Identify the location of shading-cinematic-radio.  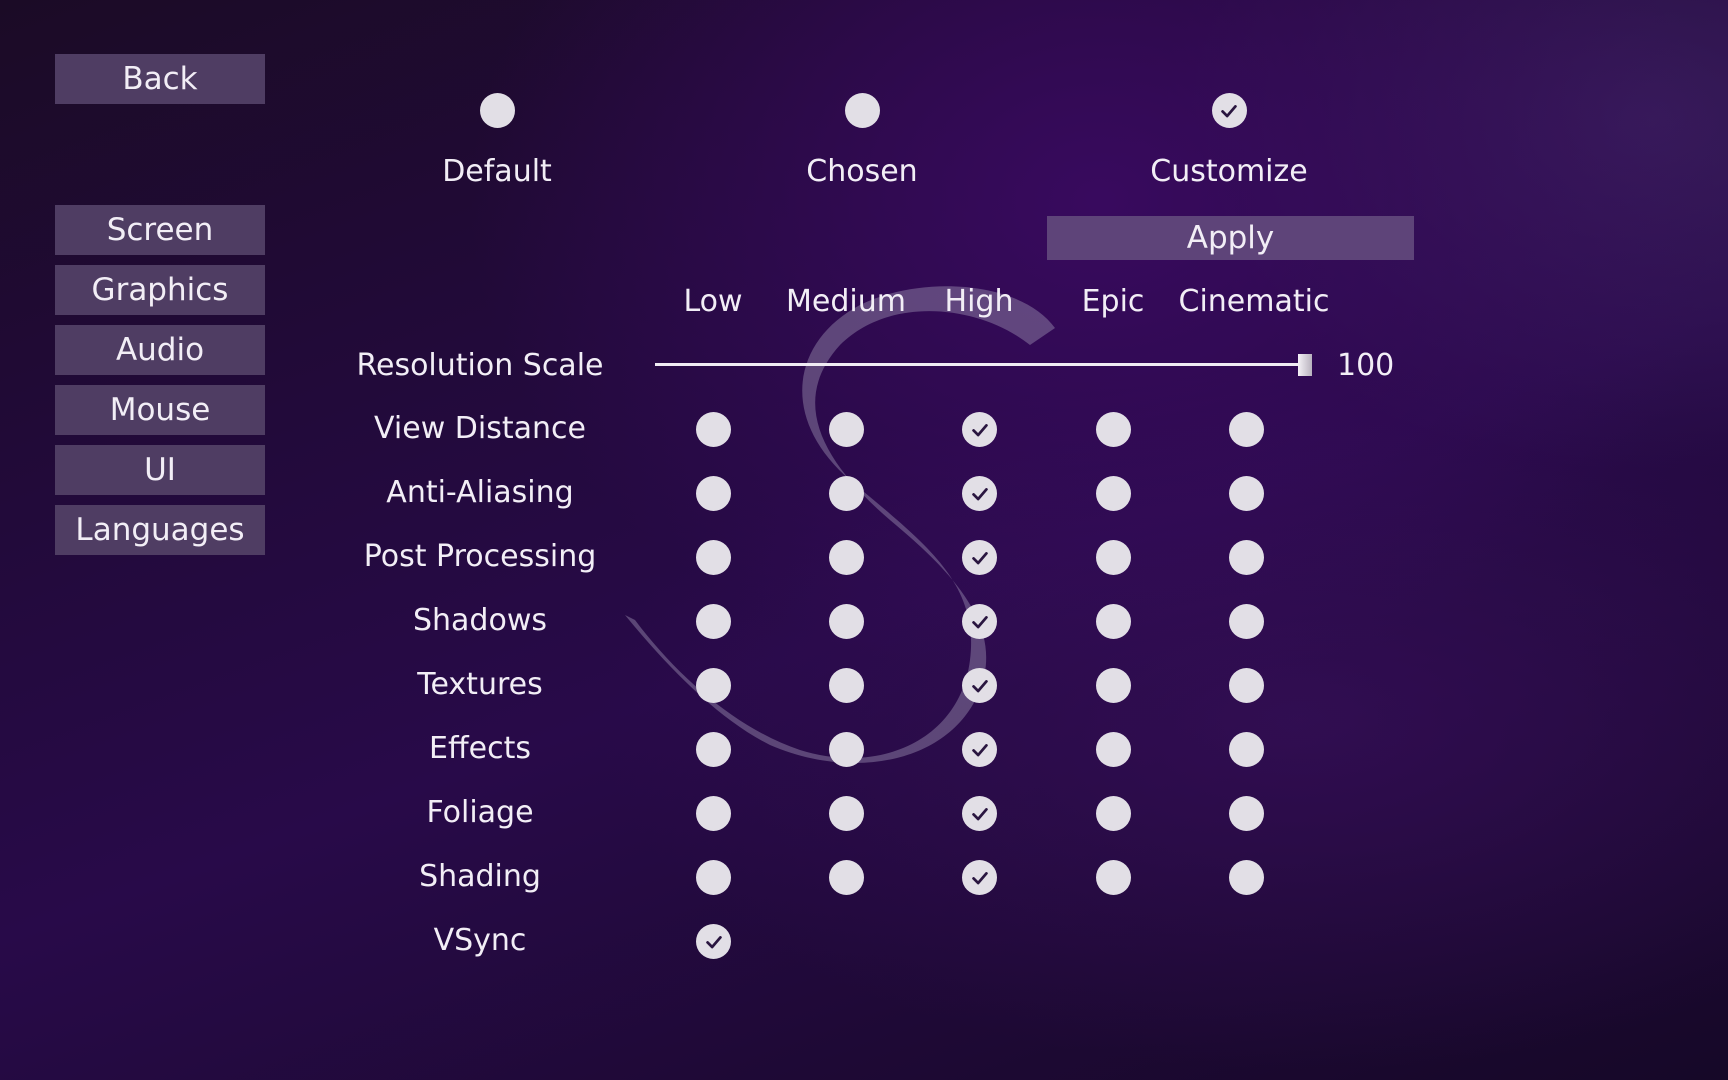
(1246, 877).